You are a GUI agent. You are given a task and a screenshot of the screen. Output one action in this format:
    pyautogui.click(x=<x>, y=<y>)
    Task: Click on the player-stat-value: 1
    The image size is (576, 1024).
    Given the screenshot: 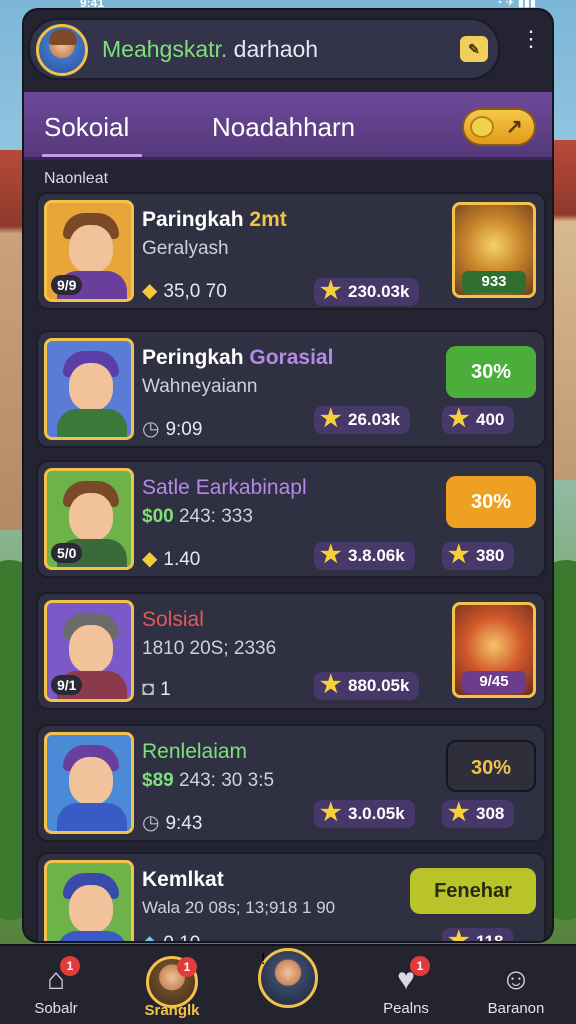 What is the action you would take?
    pyautogui.click(x=165, y=689)
    